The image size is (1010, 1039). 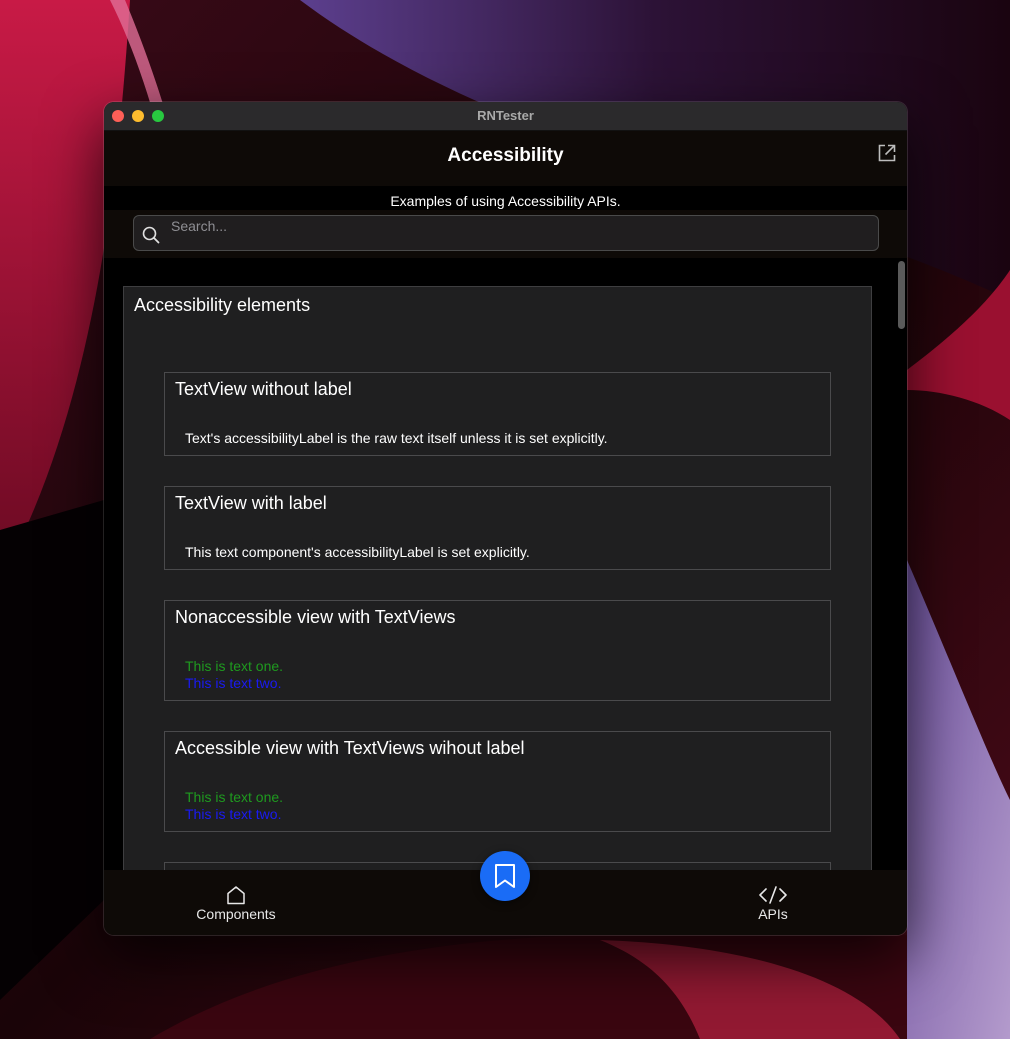 I want to click on search-icon, so click(x=151, y=235).